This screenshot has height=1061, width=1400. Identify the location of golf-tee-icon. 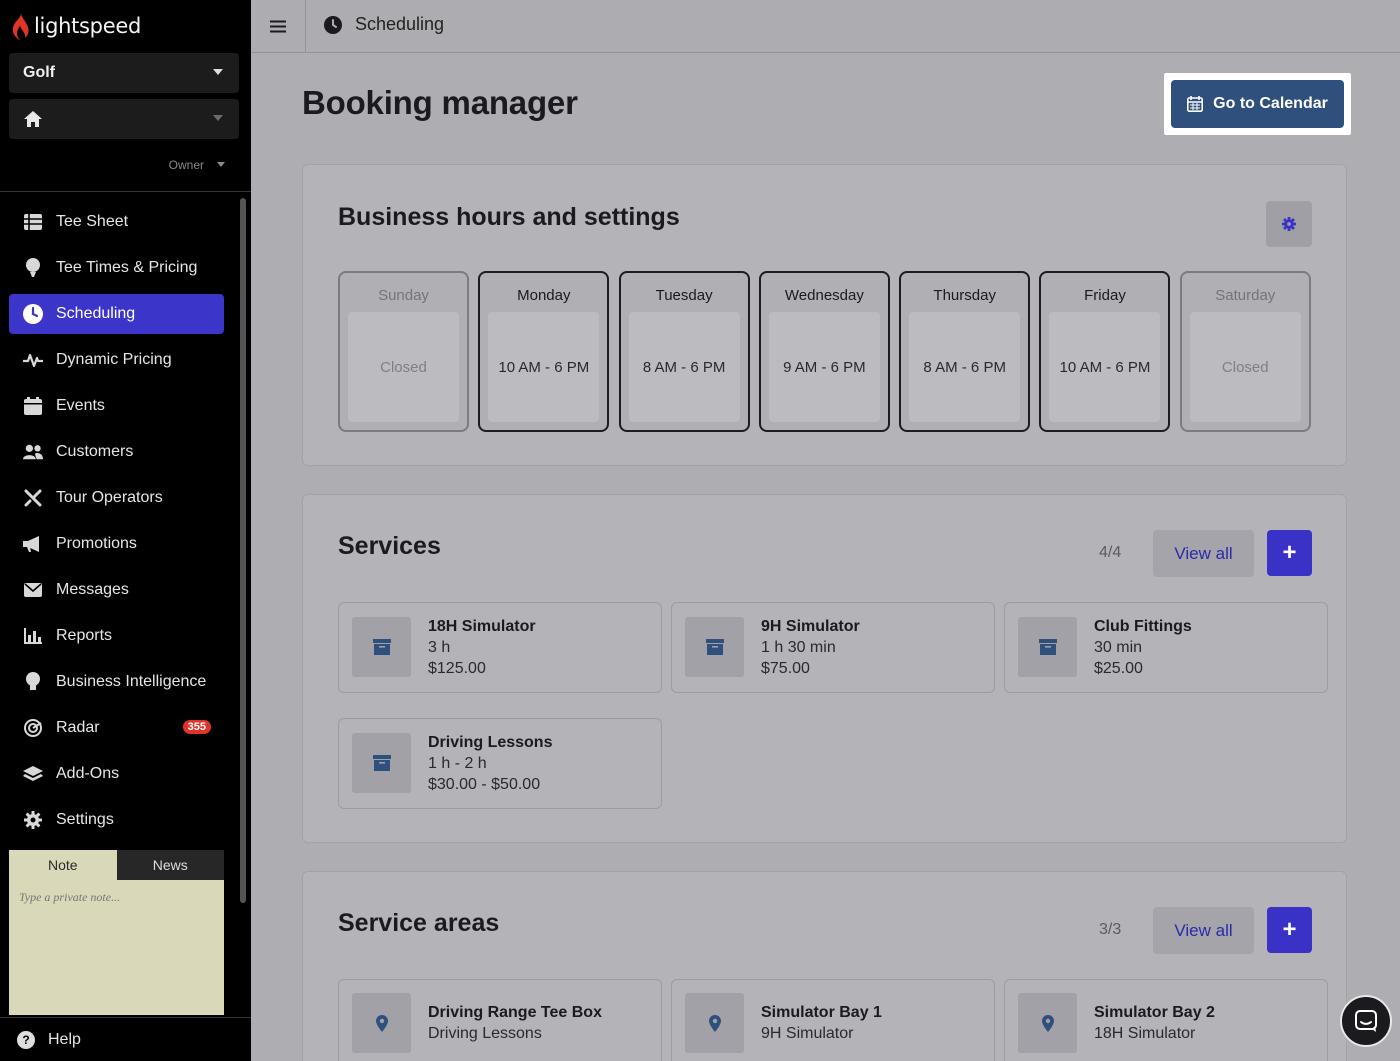
(33, 268).